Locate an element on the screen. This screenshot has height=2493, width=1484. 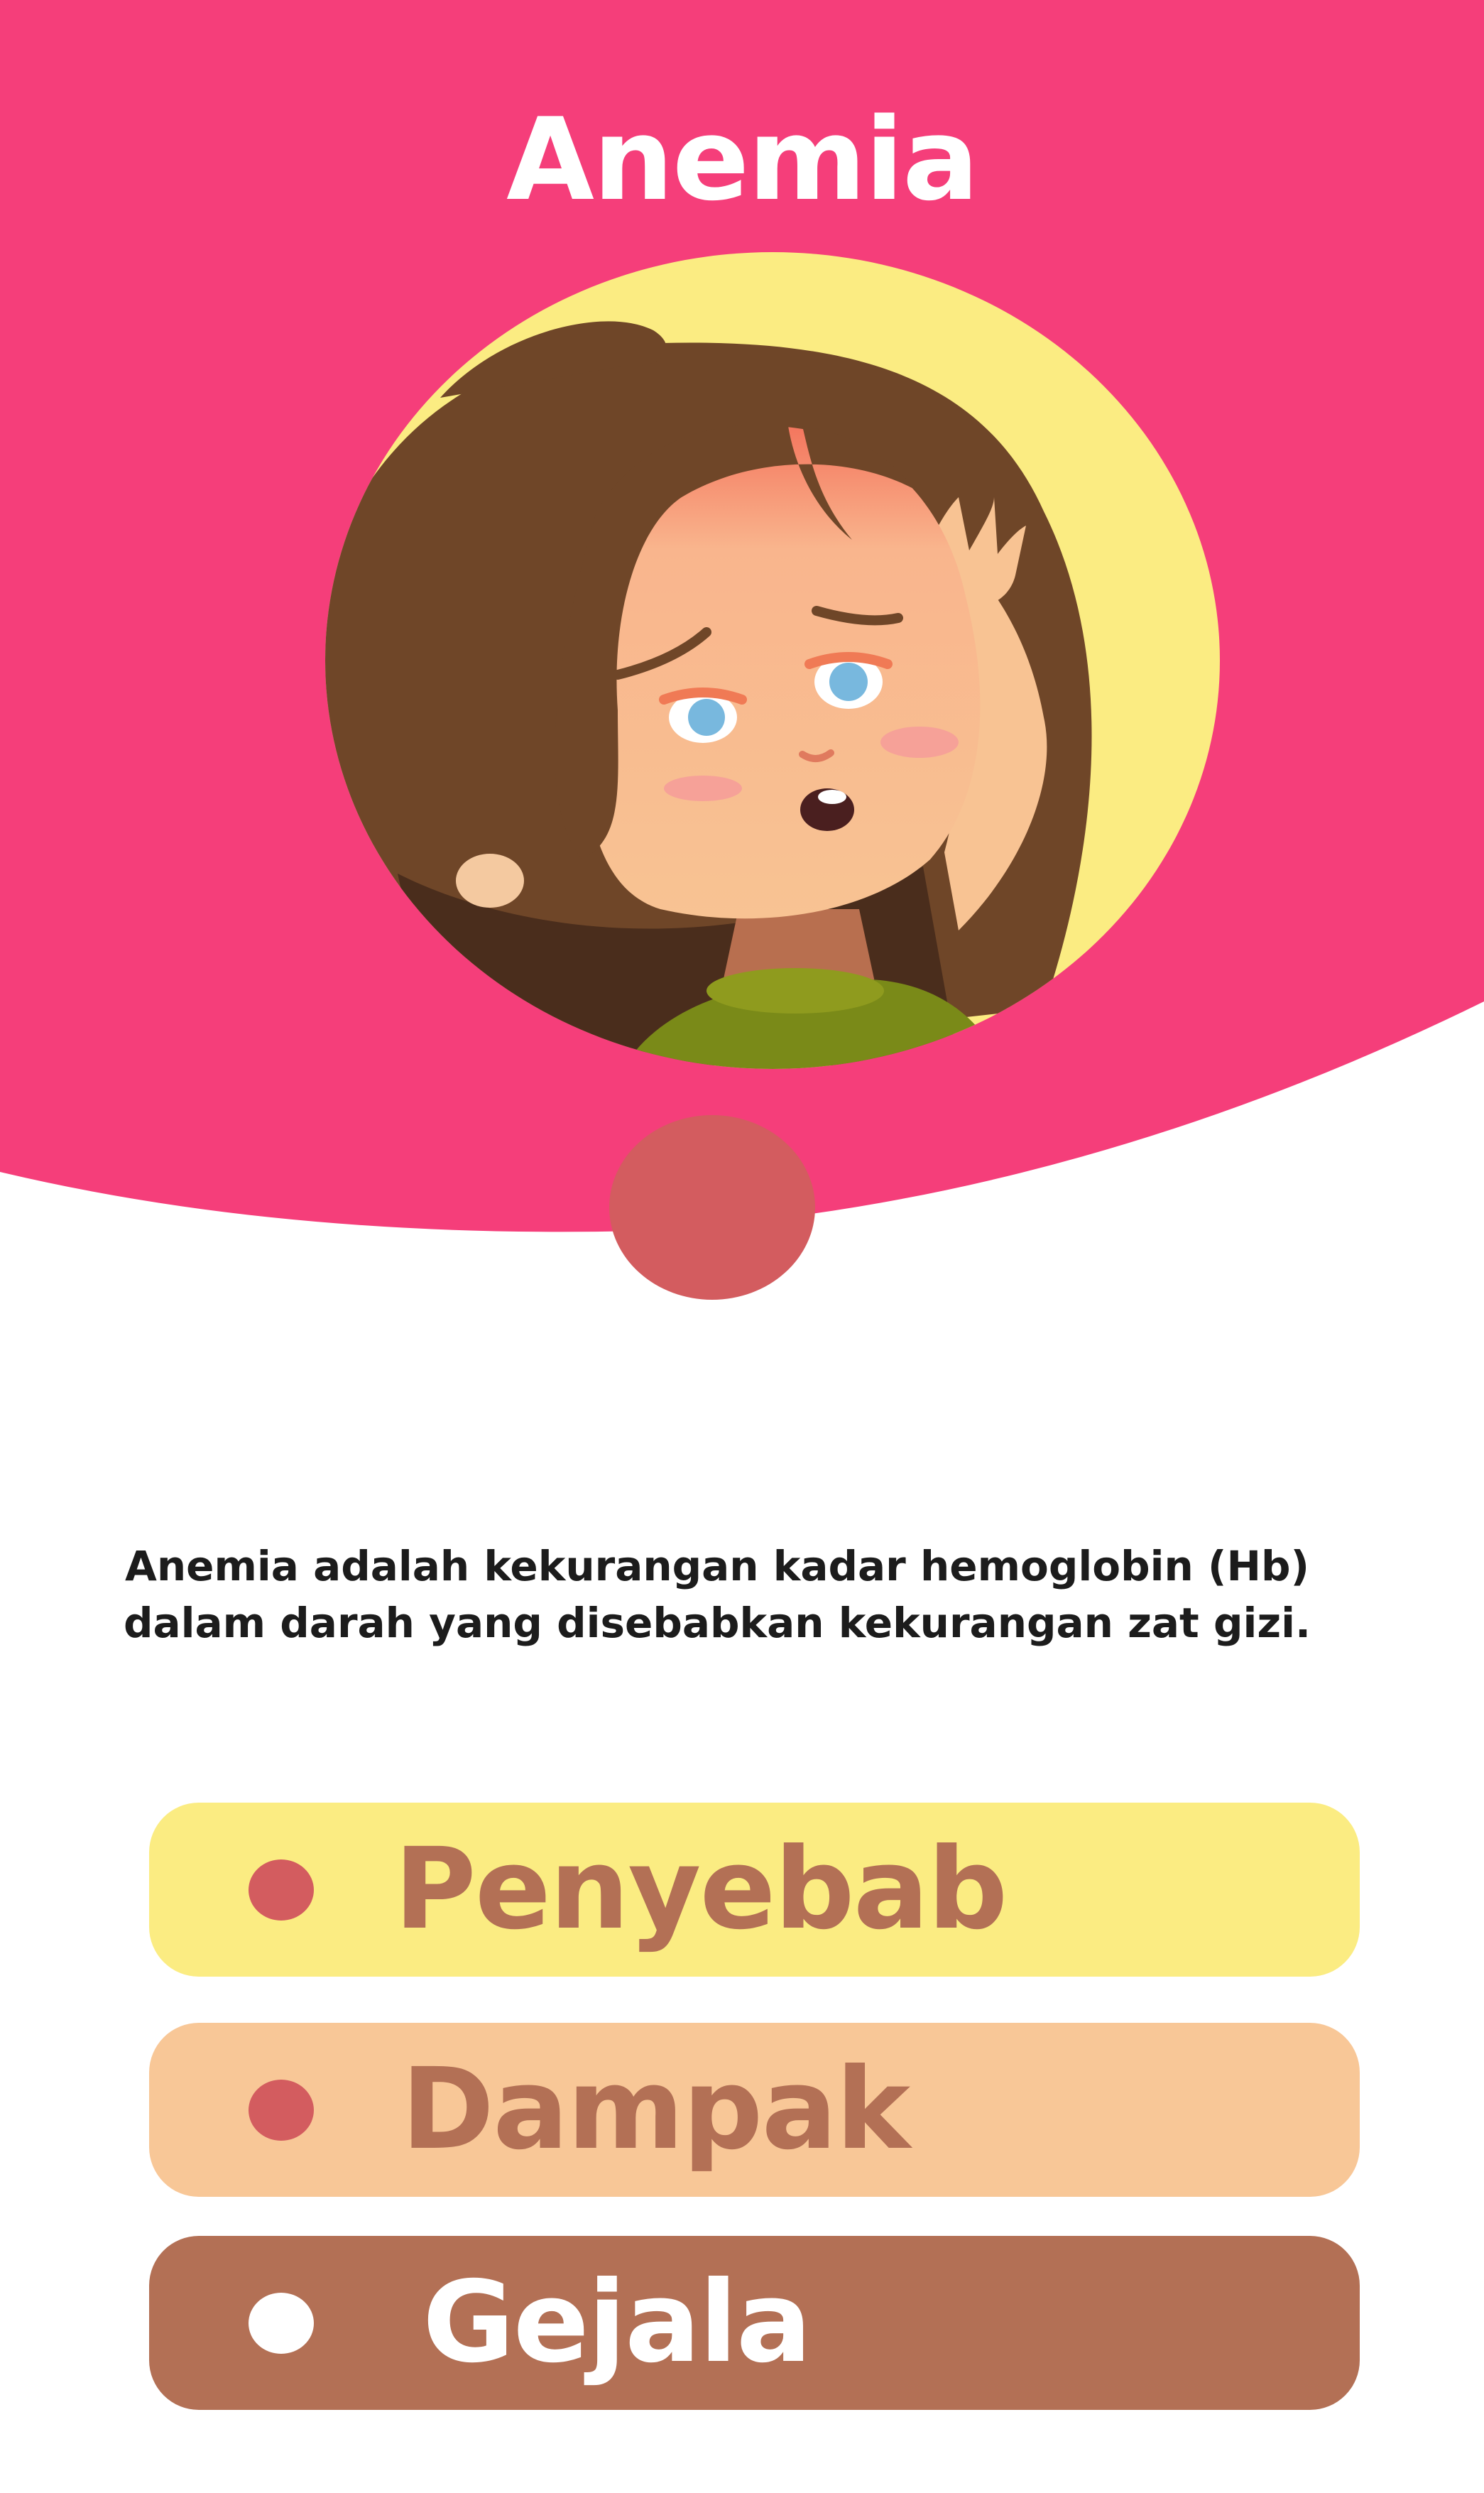
gejala-label: Gejala is located at coordinates (617, 2323).